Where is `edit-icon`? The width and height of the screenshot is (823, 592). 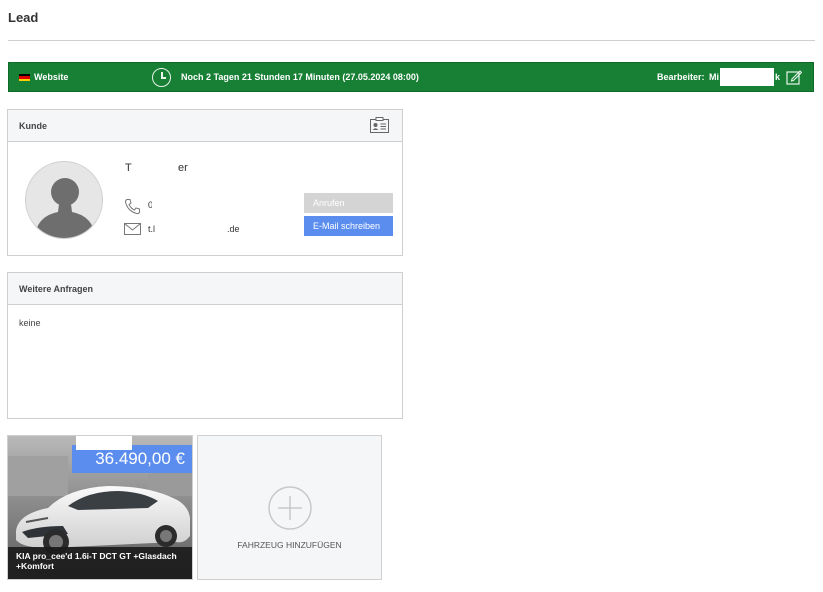 edit-icon is located at coordinates (794, 77).